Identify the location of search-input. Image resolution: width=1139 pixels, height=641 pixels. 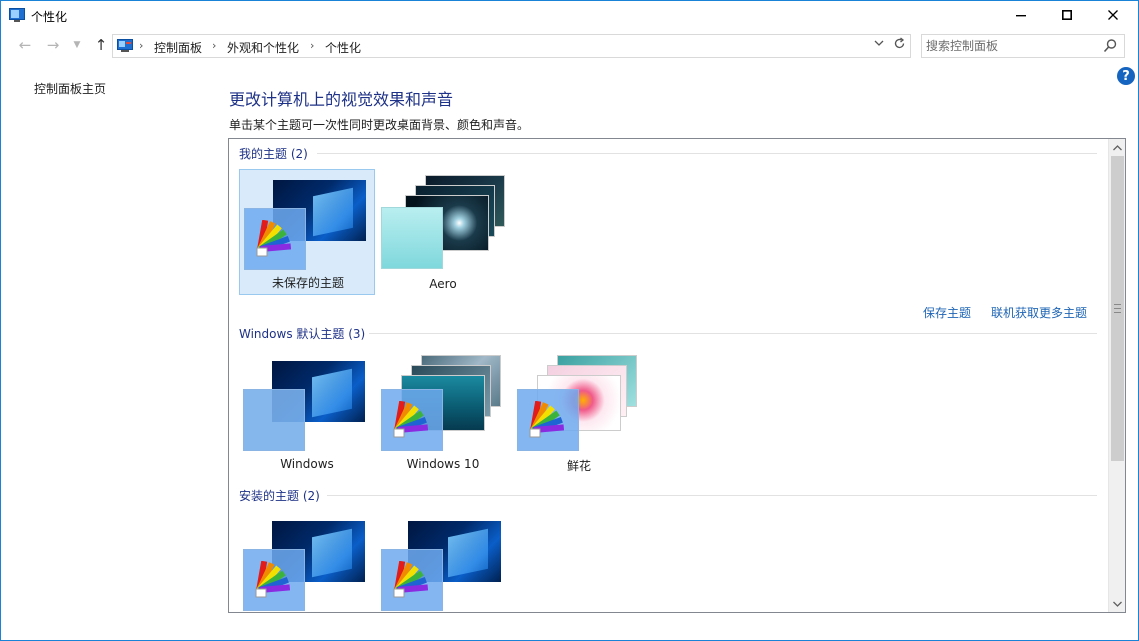
(1011, 46).